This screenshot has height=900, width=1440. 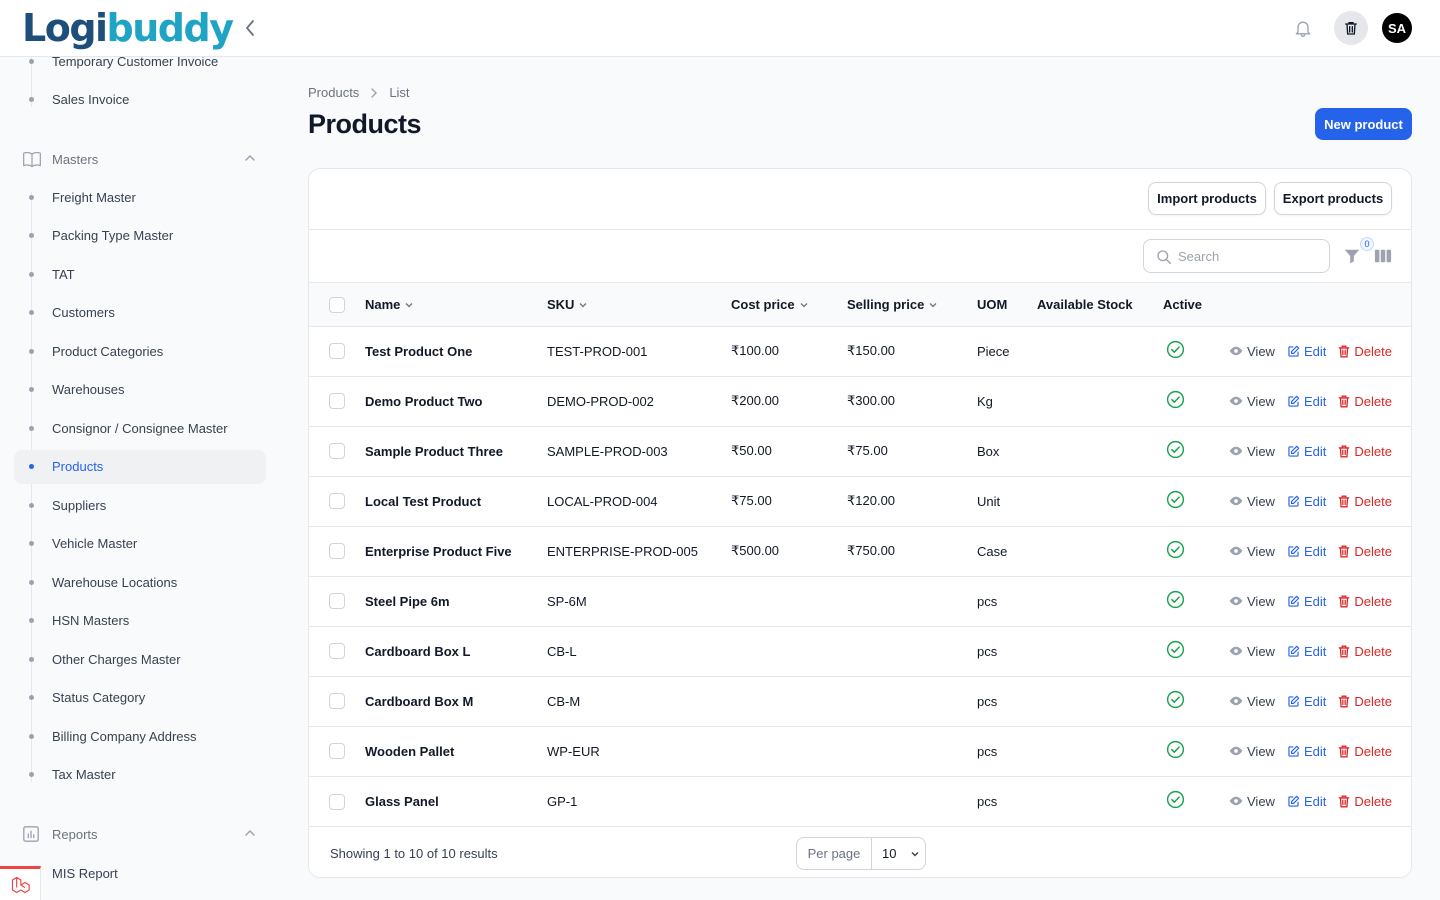 What do you see at coordinates (140, 159) in the screenshot?
I see `sidebar-group-masters: Masters` at bounding box center [140, 159].